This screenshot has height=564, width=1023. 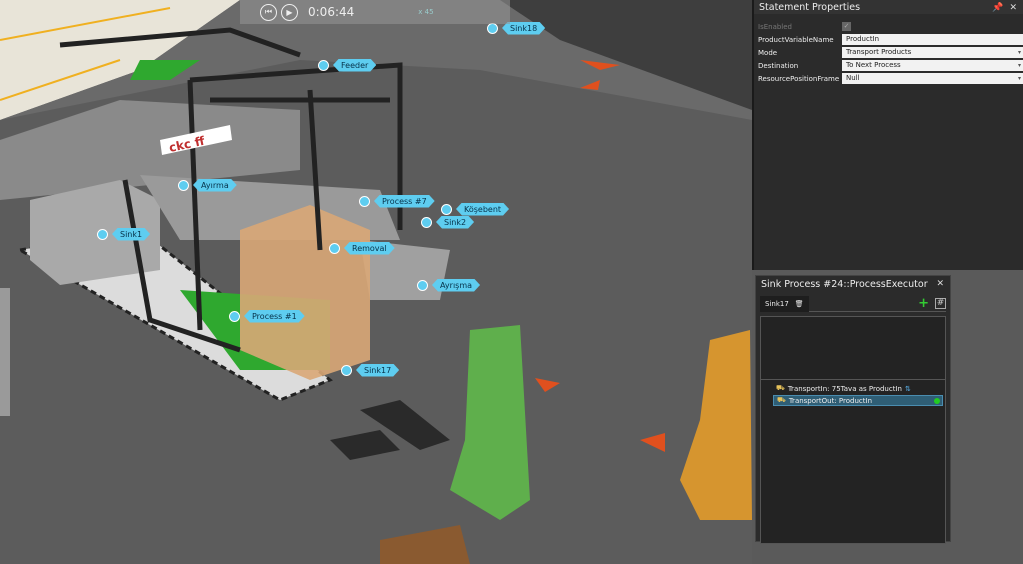 I want to click on component-label: Process #1, so click(x=267, y=316).